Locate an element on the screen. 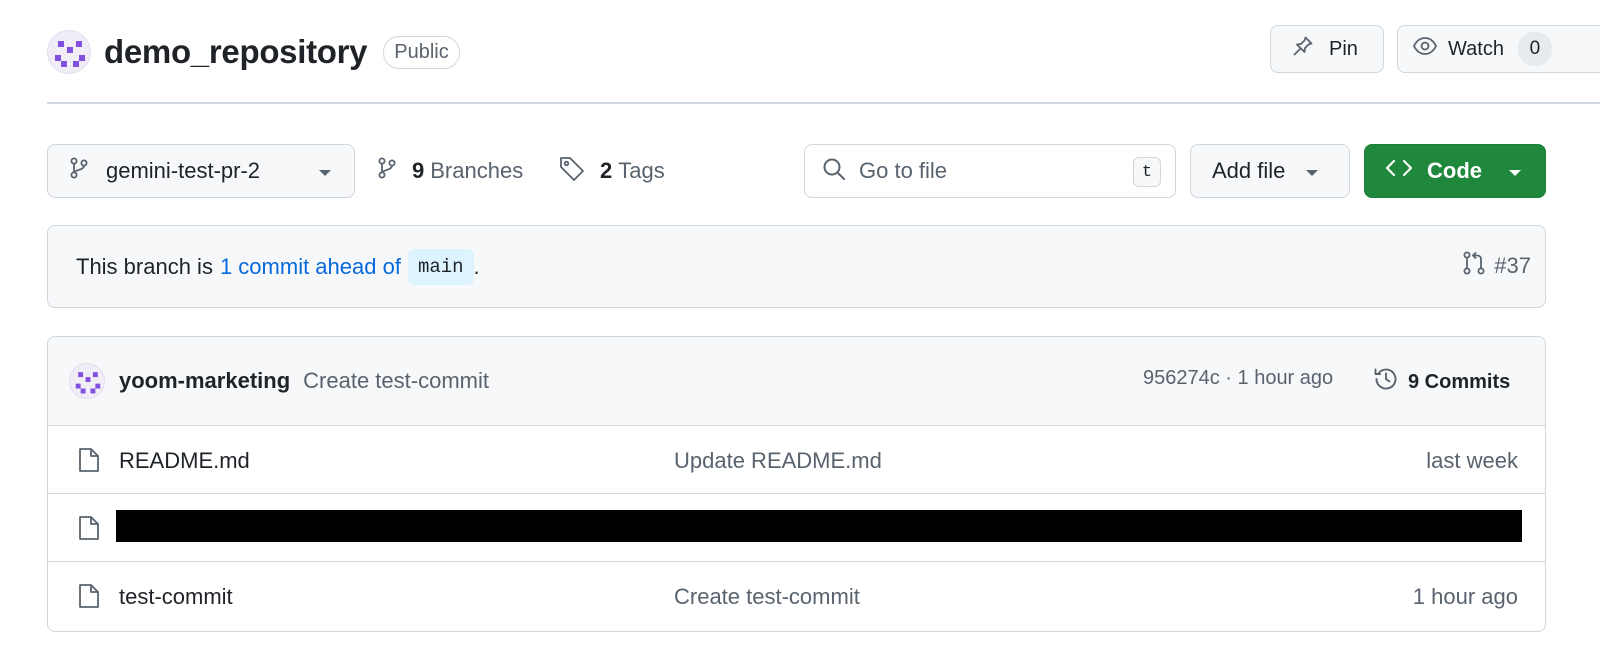 The image size is (1600, 663). commit-message: Create test-commit is located at coordinates (396, 381).